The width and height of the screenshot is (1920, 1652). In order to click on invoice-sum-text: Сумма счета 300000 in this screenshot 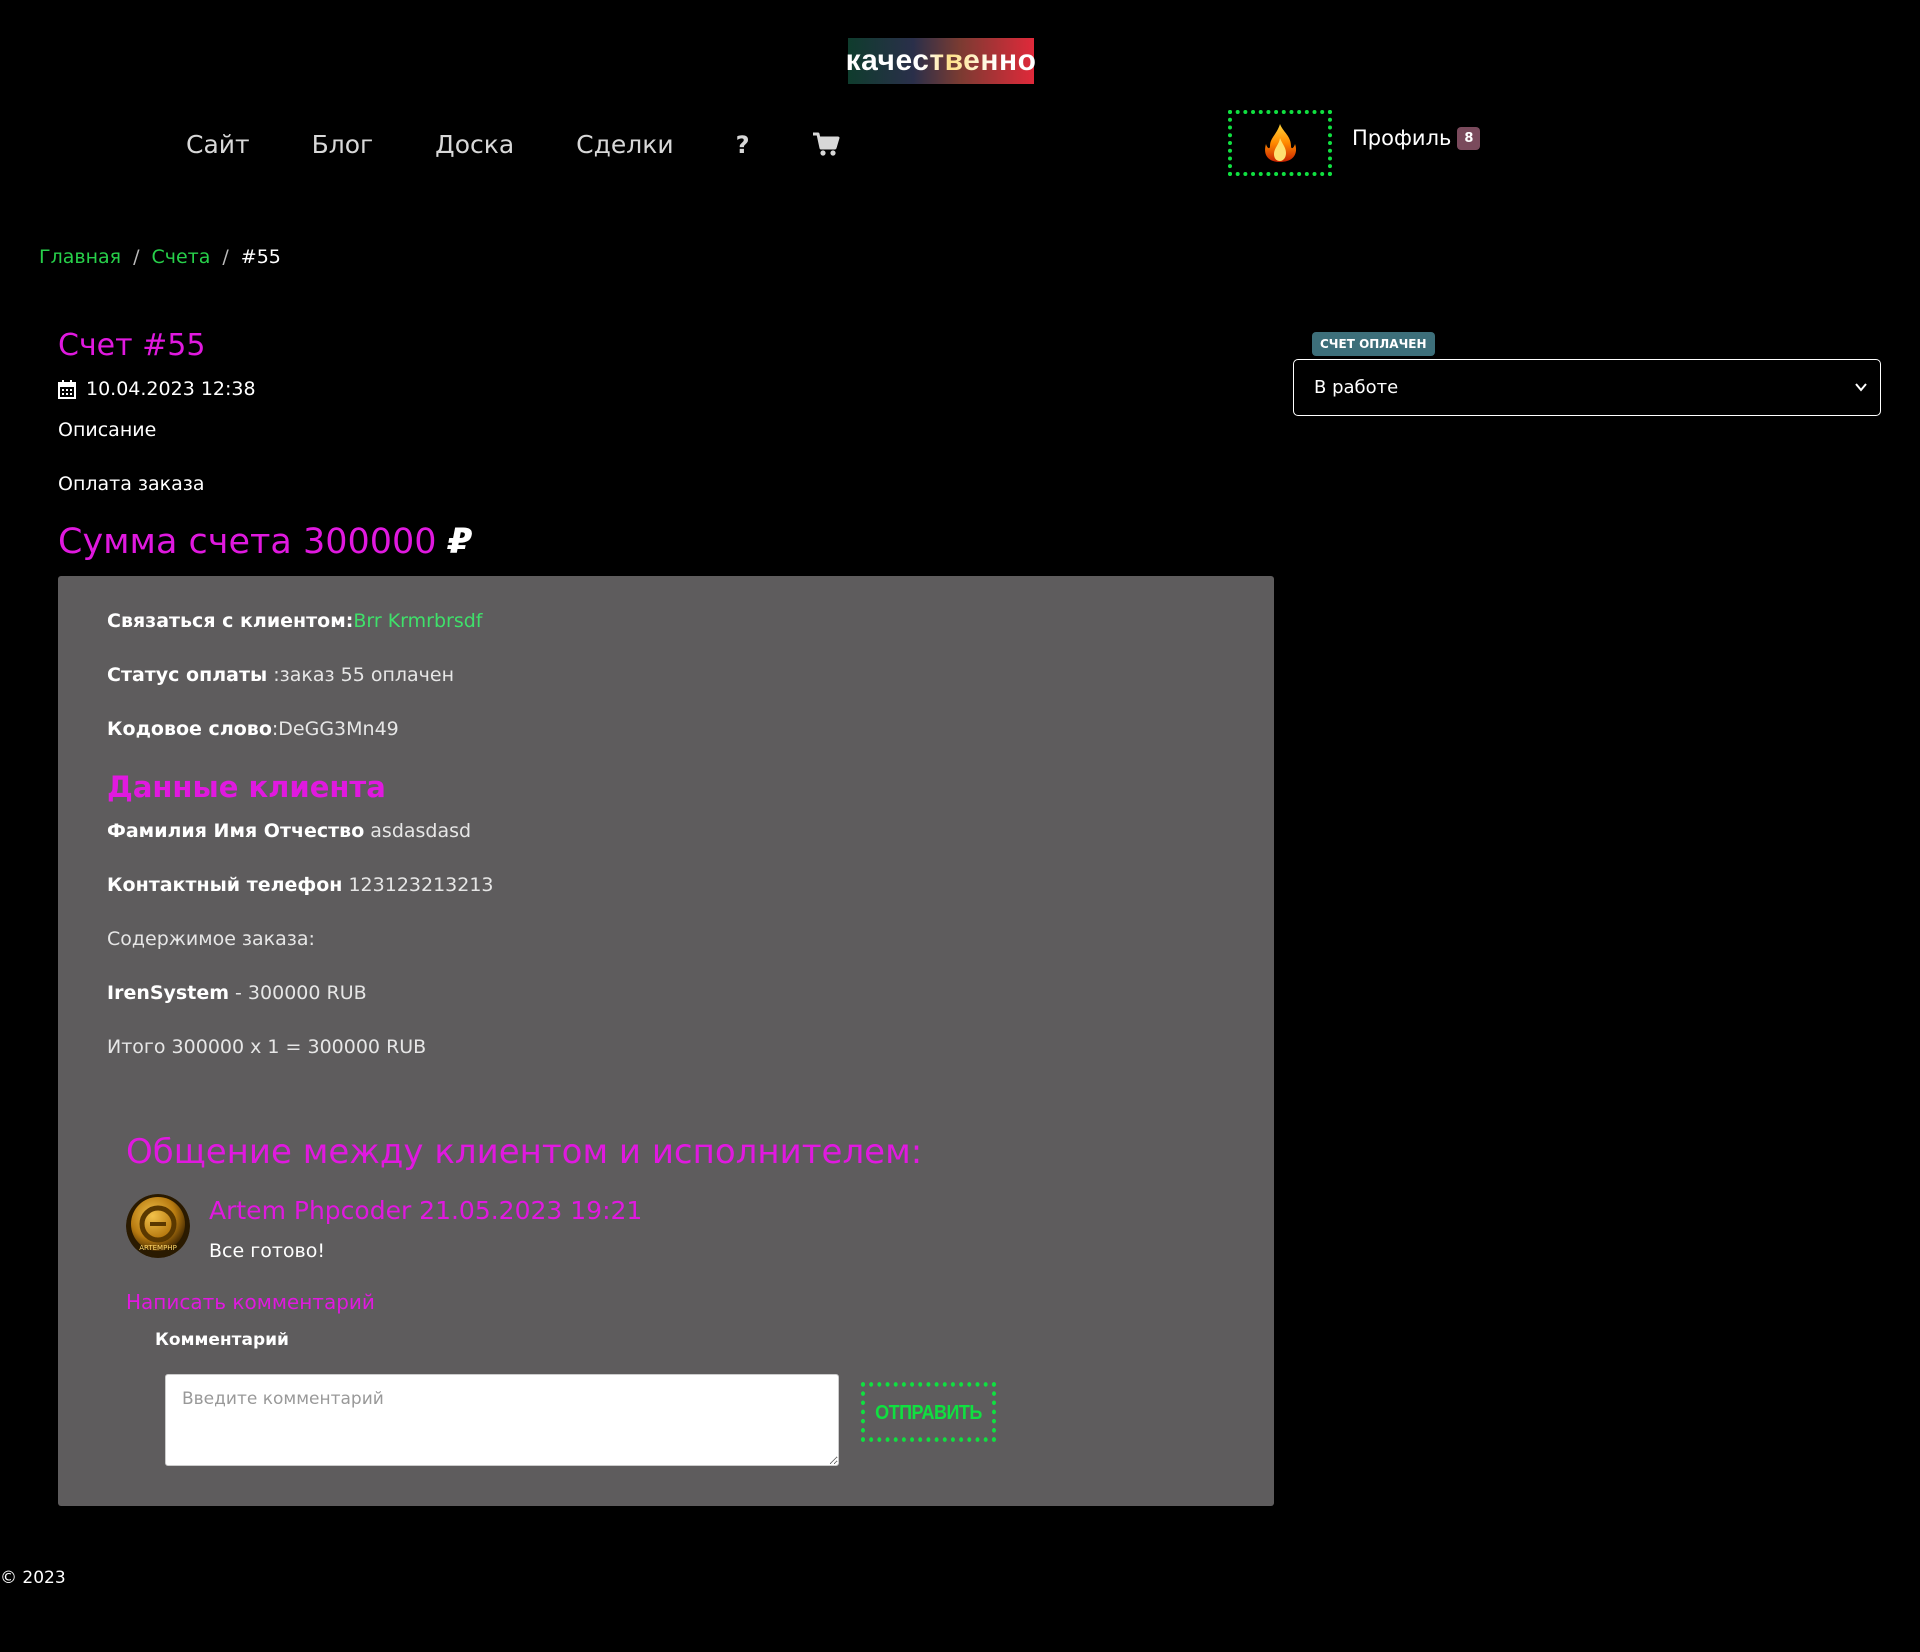, I will do `click(247, 542)`.